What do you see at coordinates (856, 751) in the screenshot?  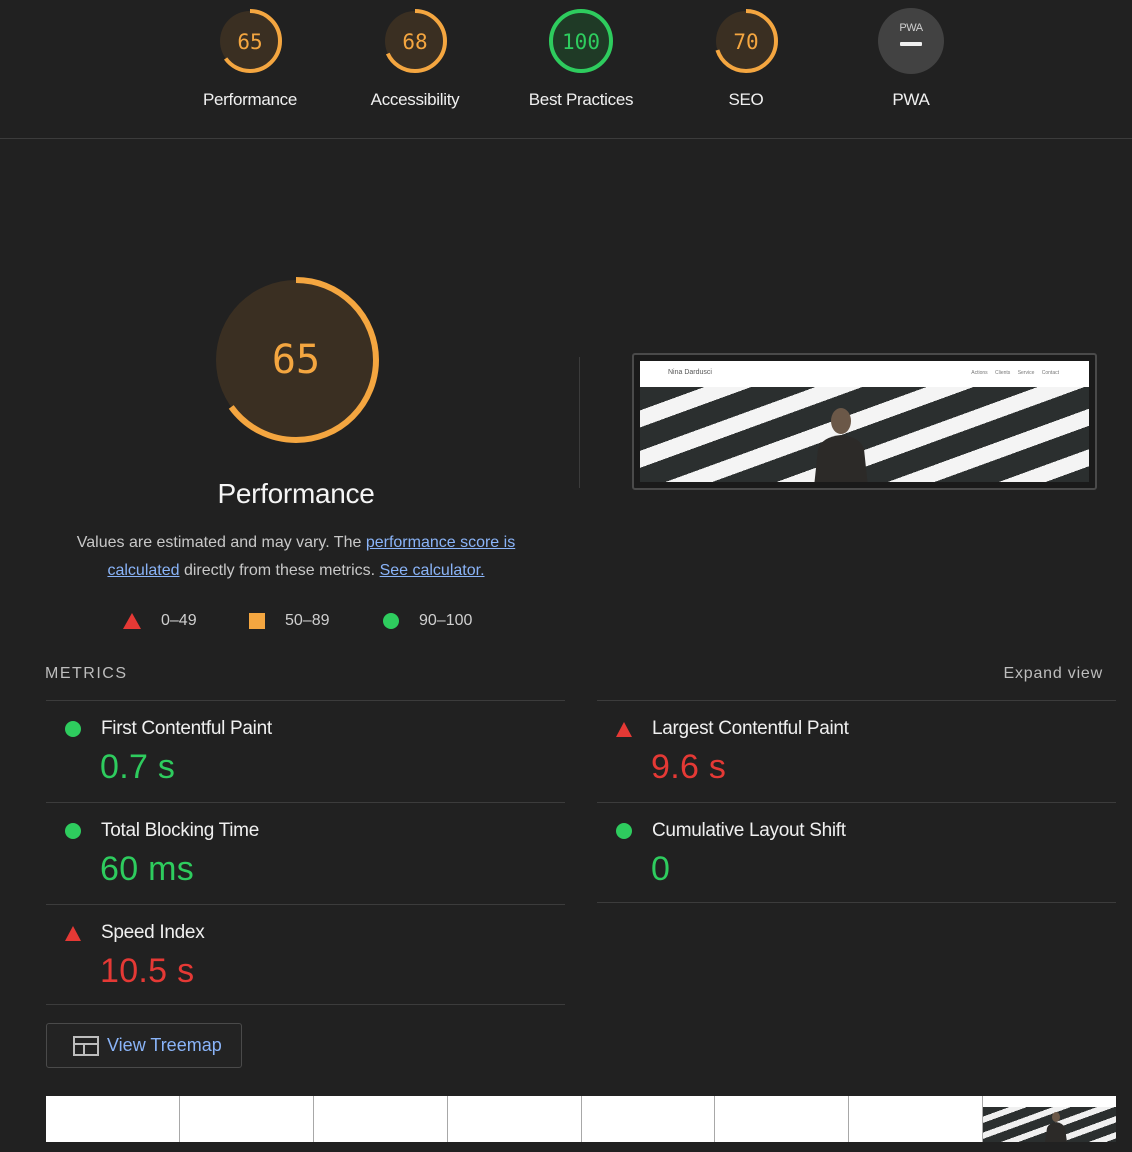 I see `metric-largest-contentful-paint: Largest Contentful Paint 9.6 s` at bounding box center [856, 751].